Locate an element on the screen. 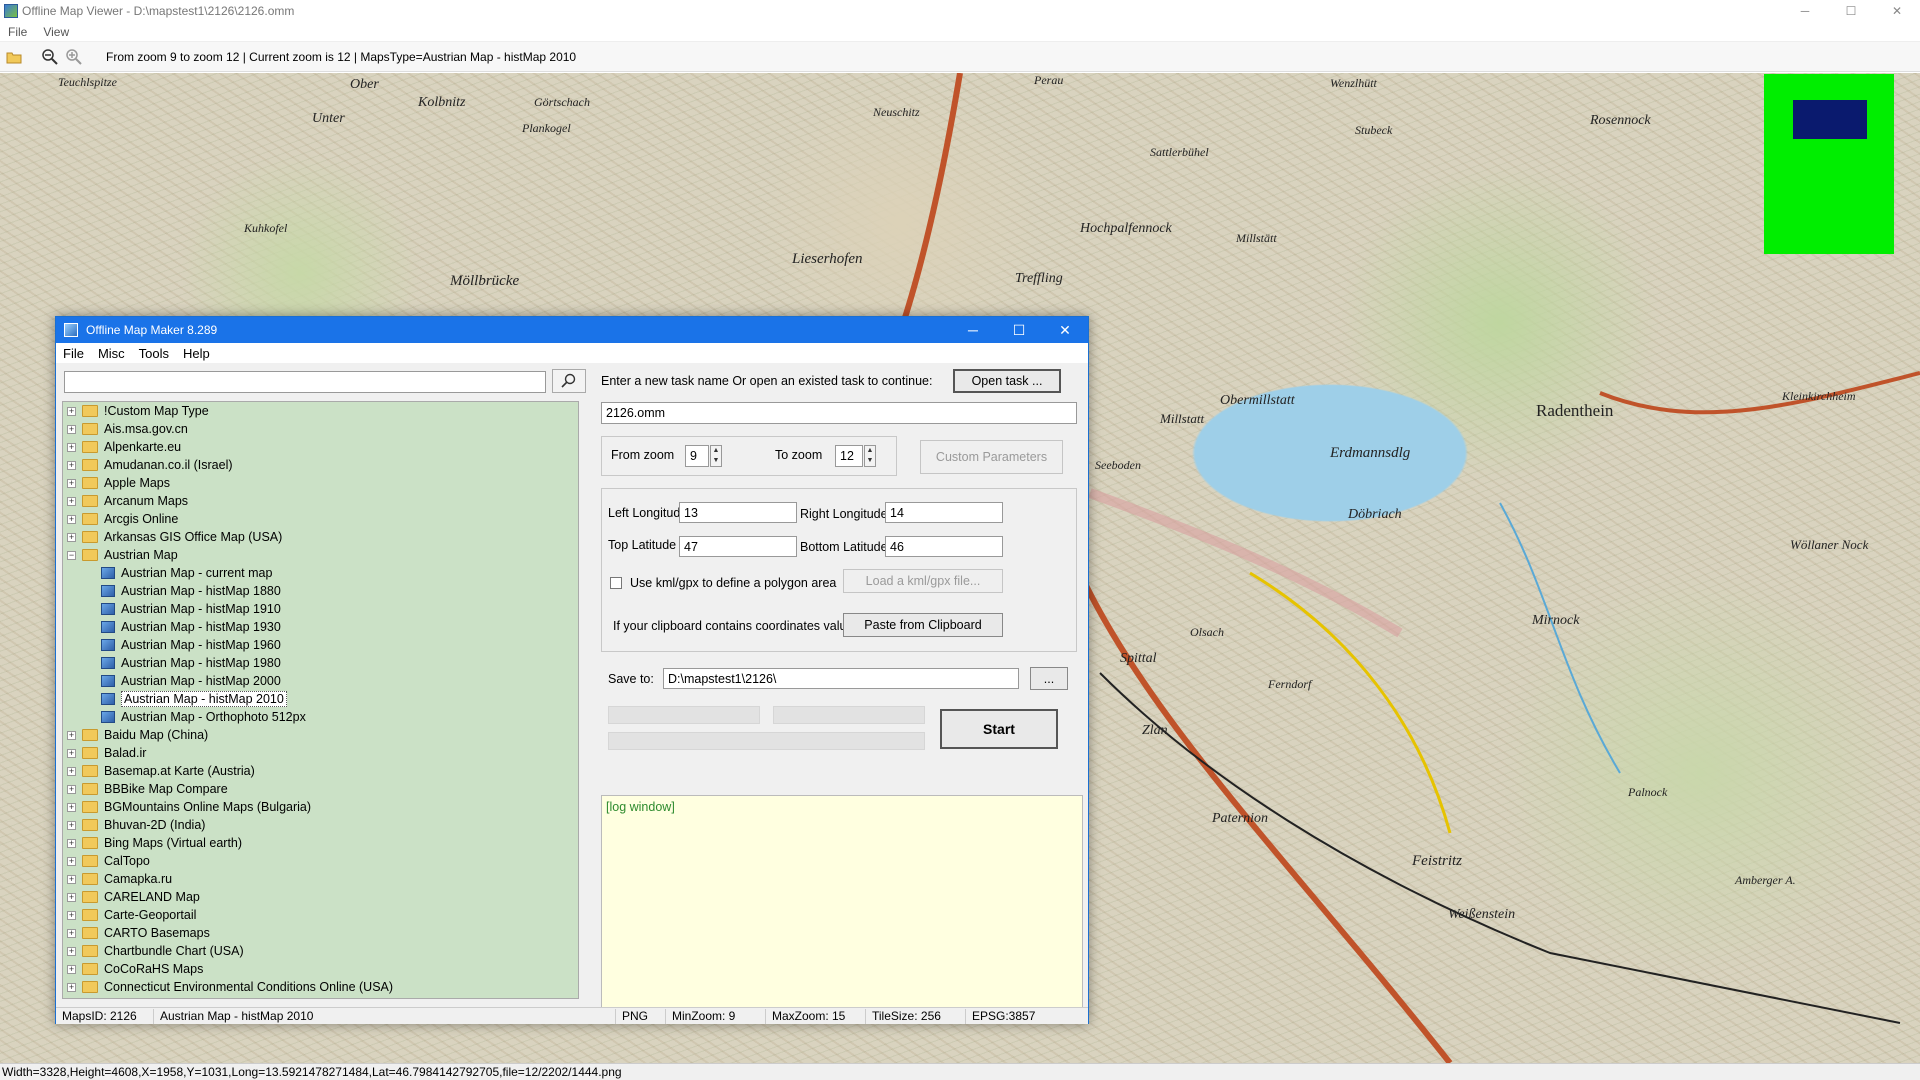 This screenshot has width=1920, height=1080. tree-leaf-item: Austrian Map - Orthophoto 512px is located at coordinates (320, 717).